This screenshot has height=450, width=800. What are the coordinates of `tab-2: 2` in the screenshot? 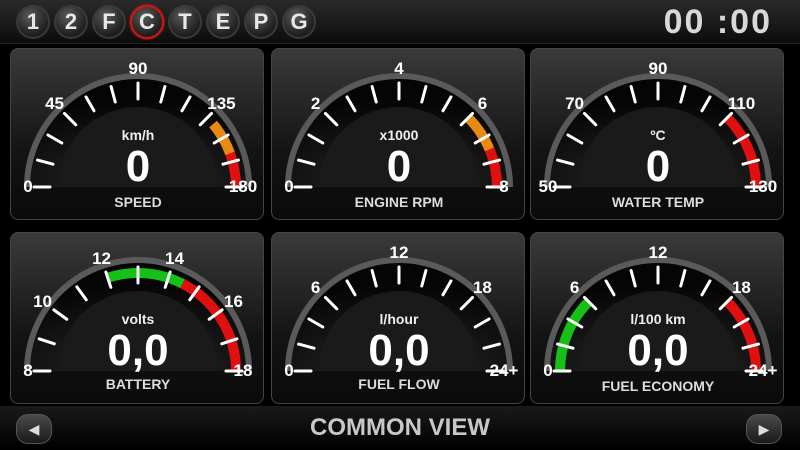 It's located at (71, 22).